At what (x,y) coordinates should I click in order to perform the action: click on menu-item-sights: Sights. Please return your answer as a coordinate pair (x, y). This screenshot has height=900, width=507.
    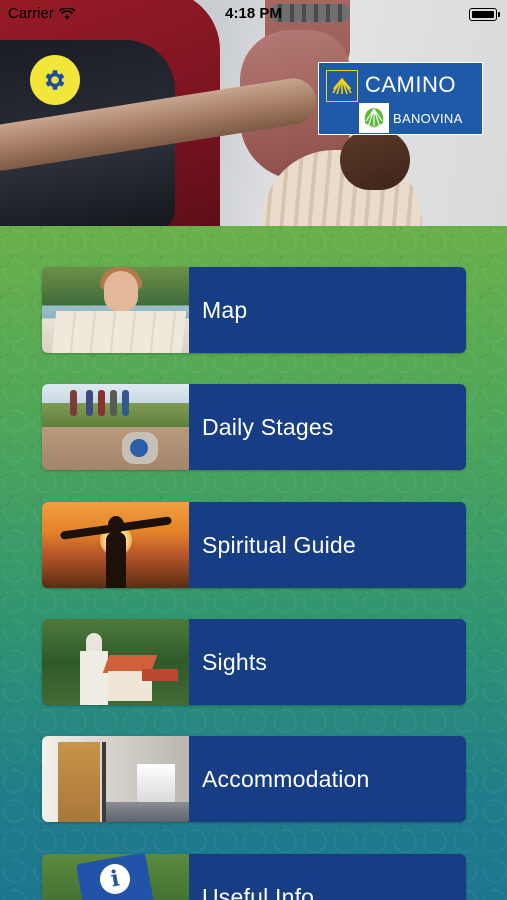
    Looking at the image, I should click on (254, 662).